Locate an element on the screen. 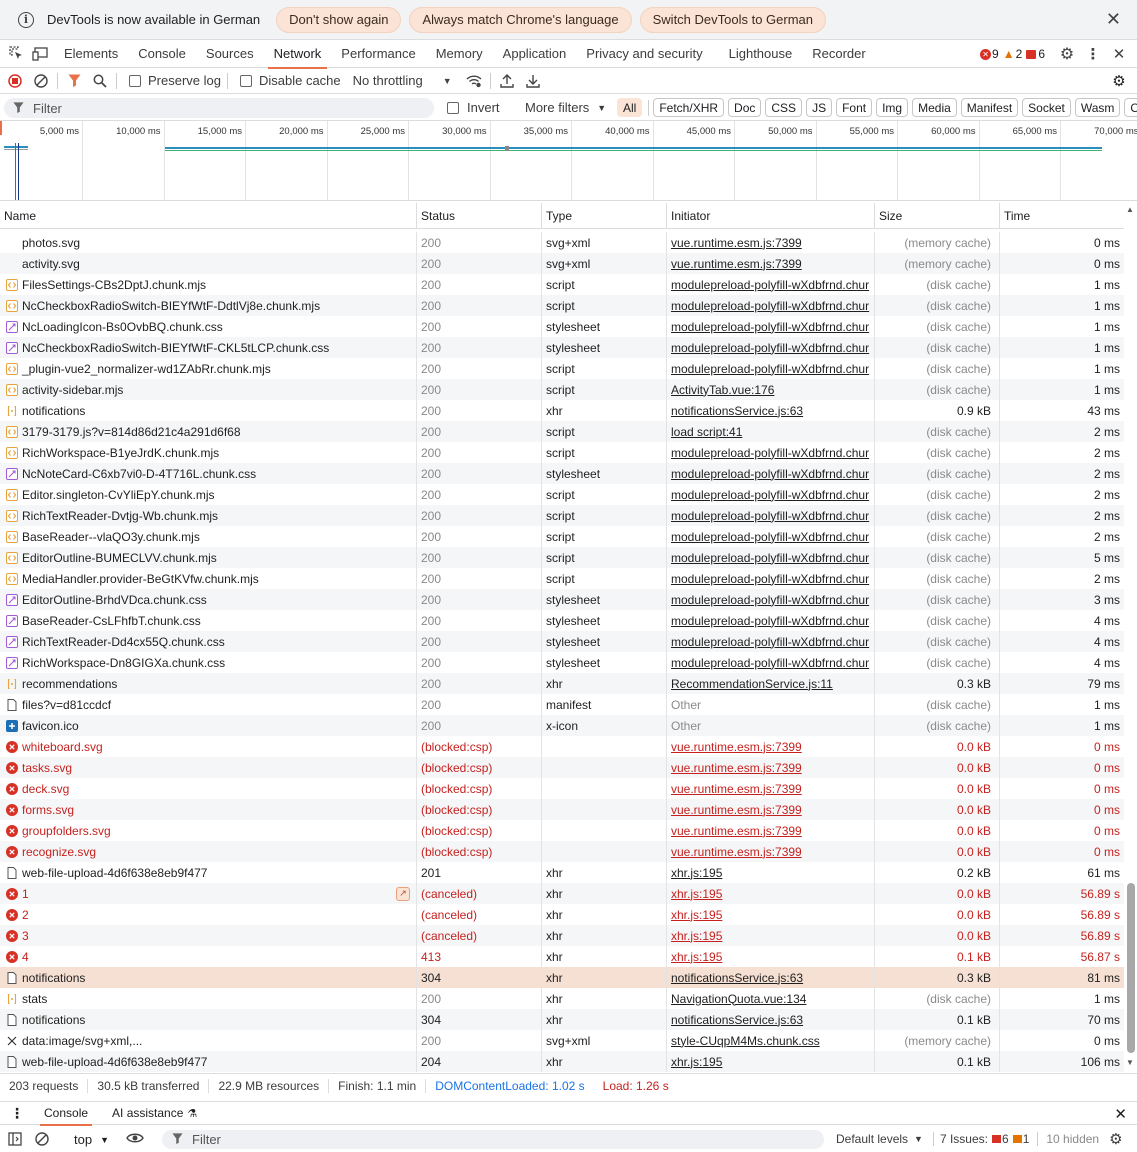 The width and height of the screenshot is (1137, 1152). log-levels-dropdown: Default levels ▼ is located at coordinates (879, 1139).